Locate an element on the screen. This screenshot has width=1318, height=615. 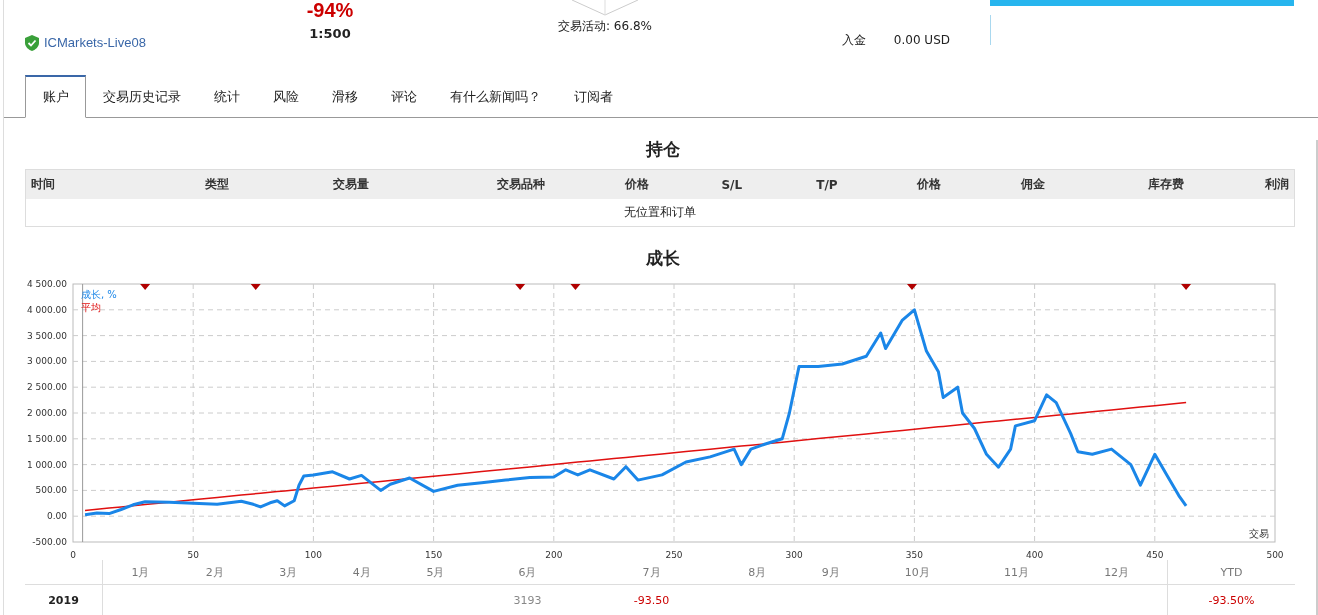
y-tick-label: 3 000.00 is located at coordinates (46, 361).